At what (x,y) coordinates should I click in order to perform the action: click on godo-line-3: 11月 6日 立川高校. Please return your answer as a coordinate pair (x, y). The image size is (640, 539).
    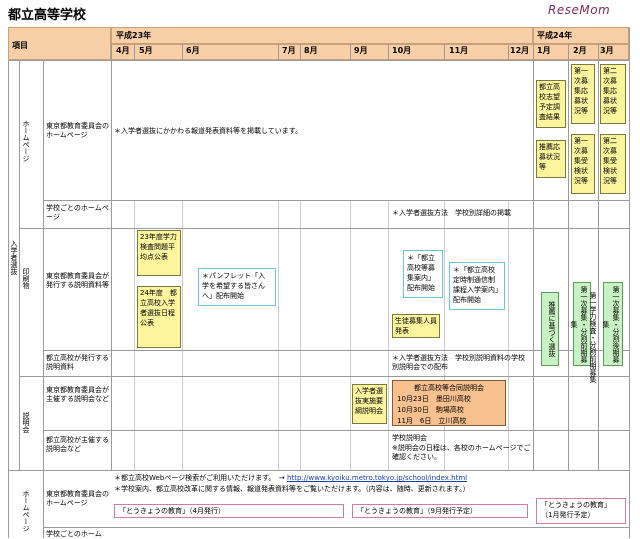
    Looking at the image, I should click on (432, 421).